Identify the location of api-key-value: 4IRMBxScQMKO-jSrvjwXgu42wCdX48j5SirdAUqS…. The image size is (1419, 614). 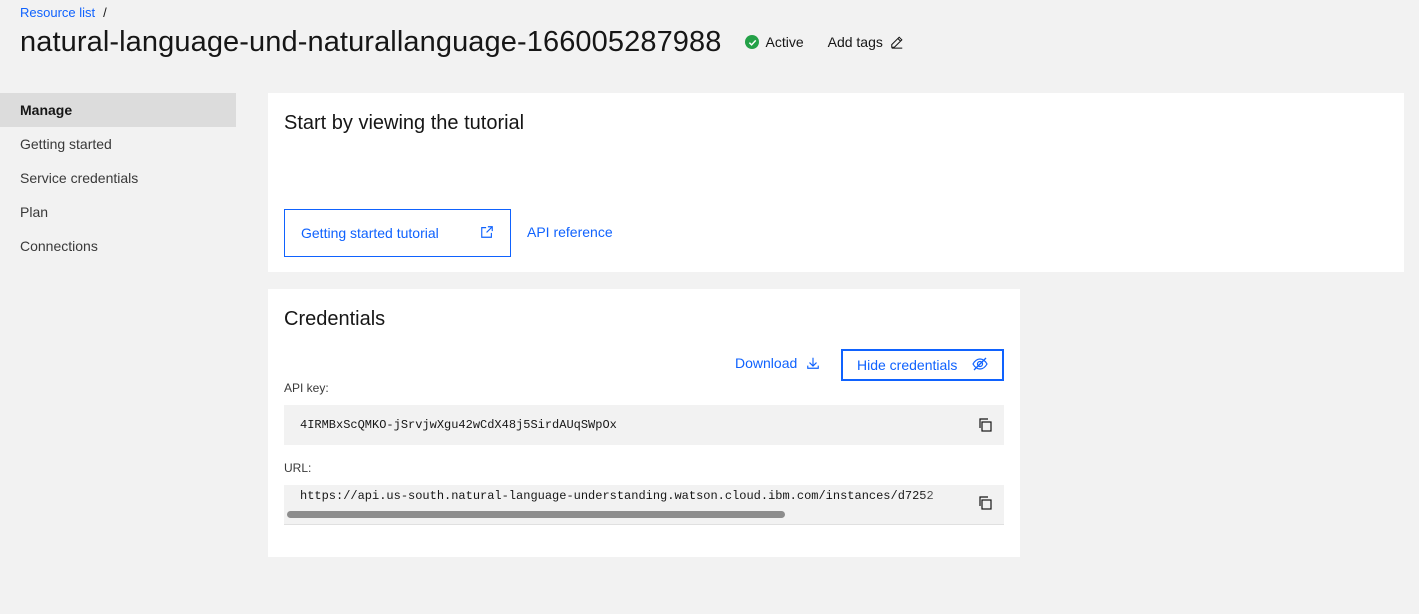
(458, 425).